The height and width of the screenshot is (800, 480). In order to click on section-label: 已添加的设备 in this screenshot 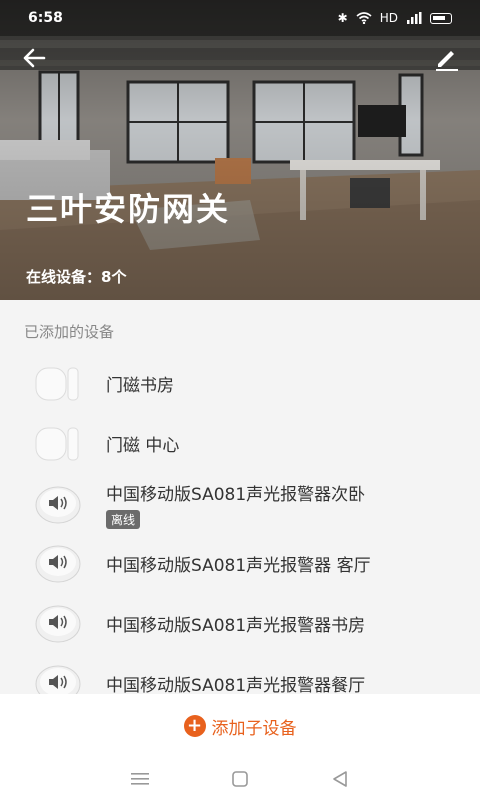, I will do `click(69, 332)`.